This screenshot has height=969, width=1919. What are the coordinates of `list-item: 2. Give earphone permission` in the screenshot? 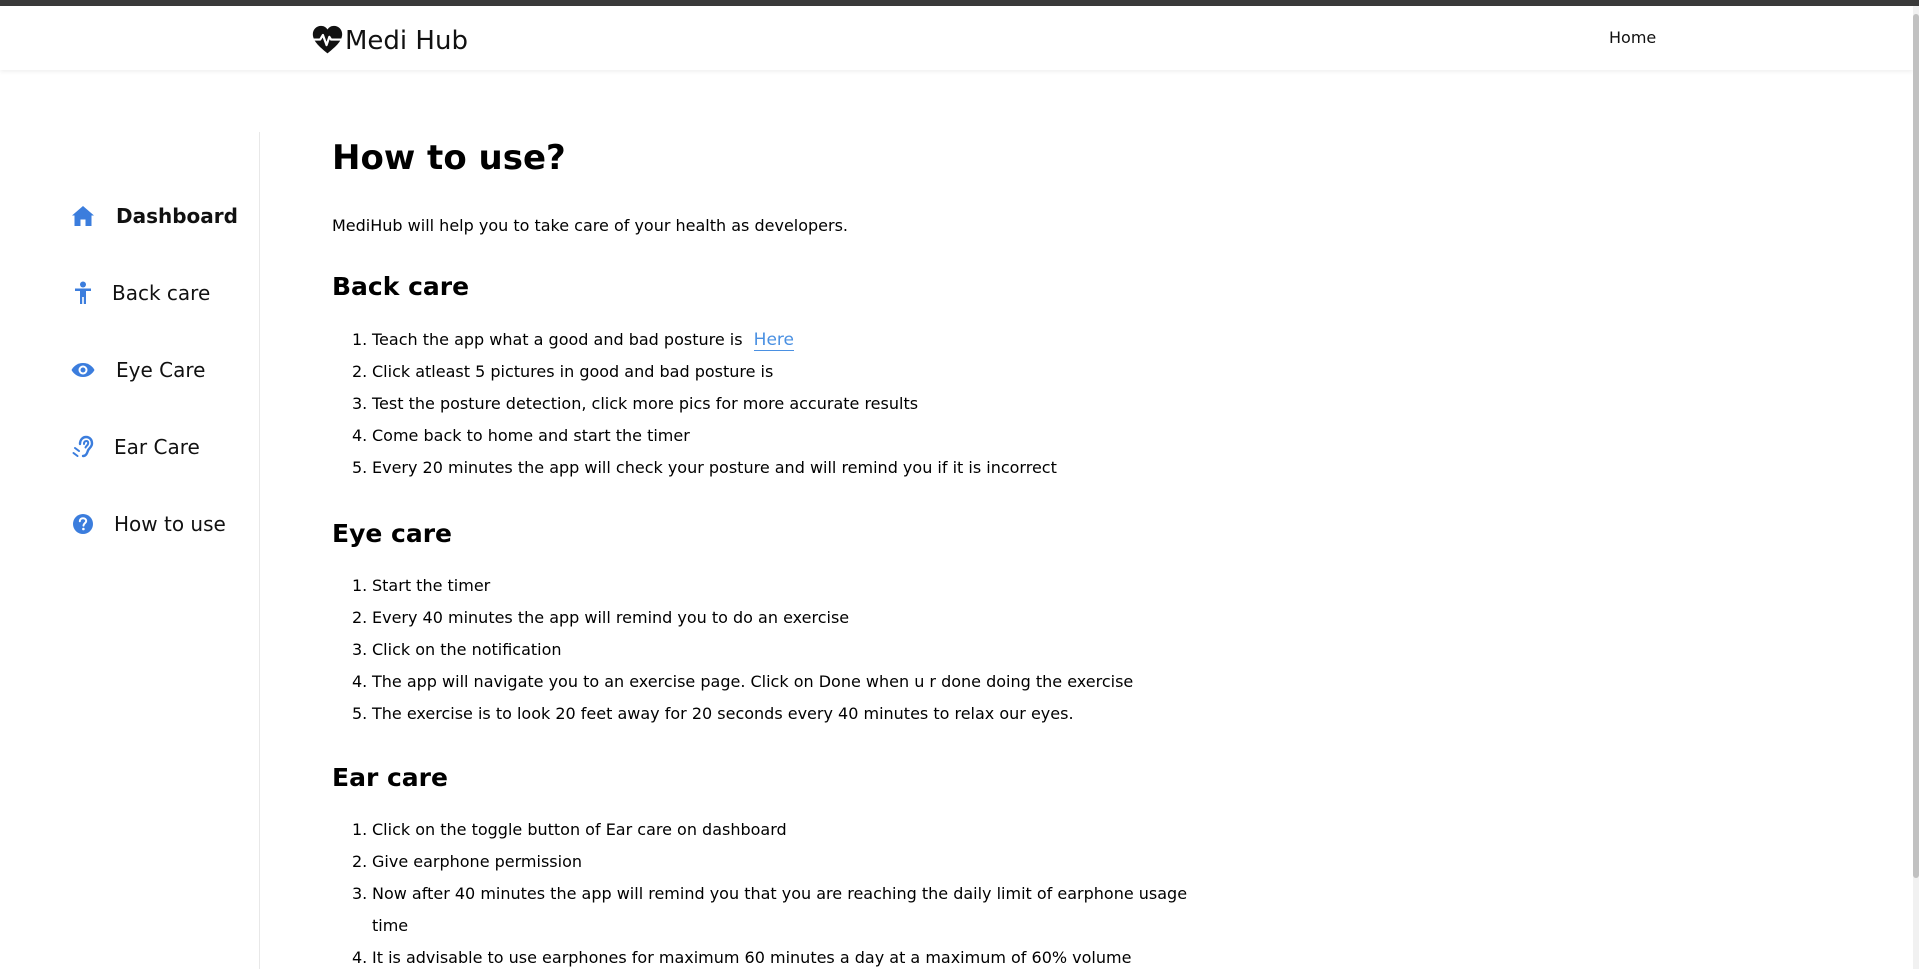 It's located at (467, 861).